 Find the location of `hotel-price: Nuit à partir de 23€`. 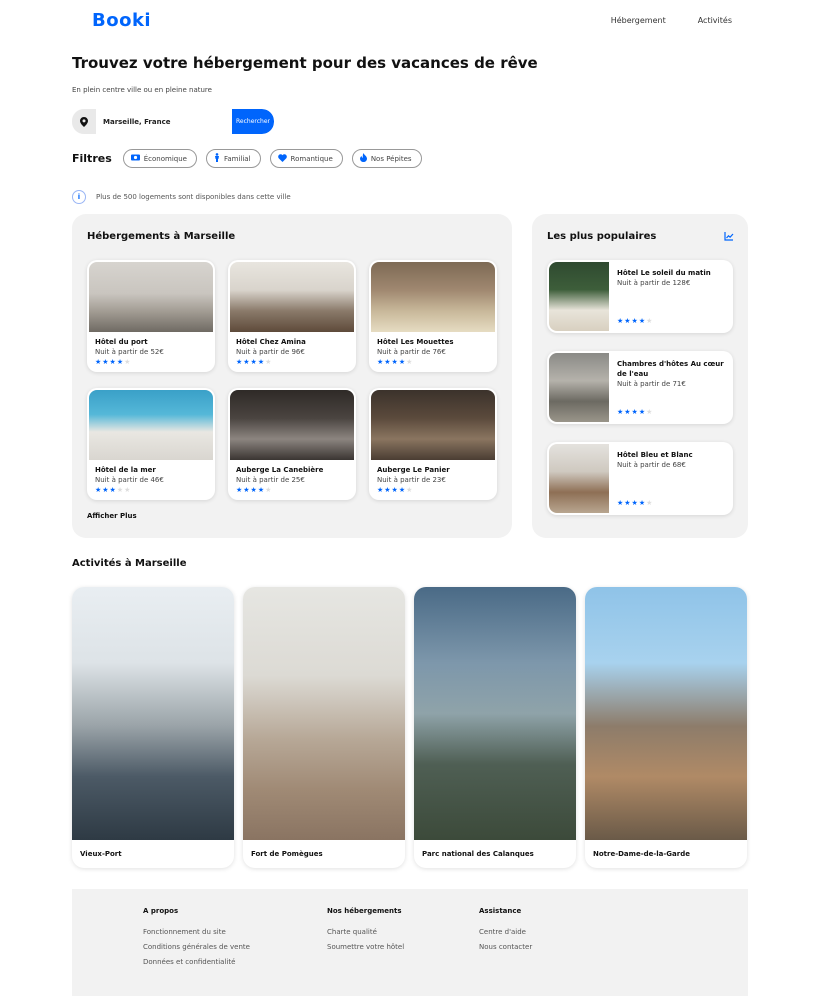

hotel-price: Nuit à partir de 23€ is located at coordinates (411, 480).